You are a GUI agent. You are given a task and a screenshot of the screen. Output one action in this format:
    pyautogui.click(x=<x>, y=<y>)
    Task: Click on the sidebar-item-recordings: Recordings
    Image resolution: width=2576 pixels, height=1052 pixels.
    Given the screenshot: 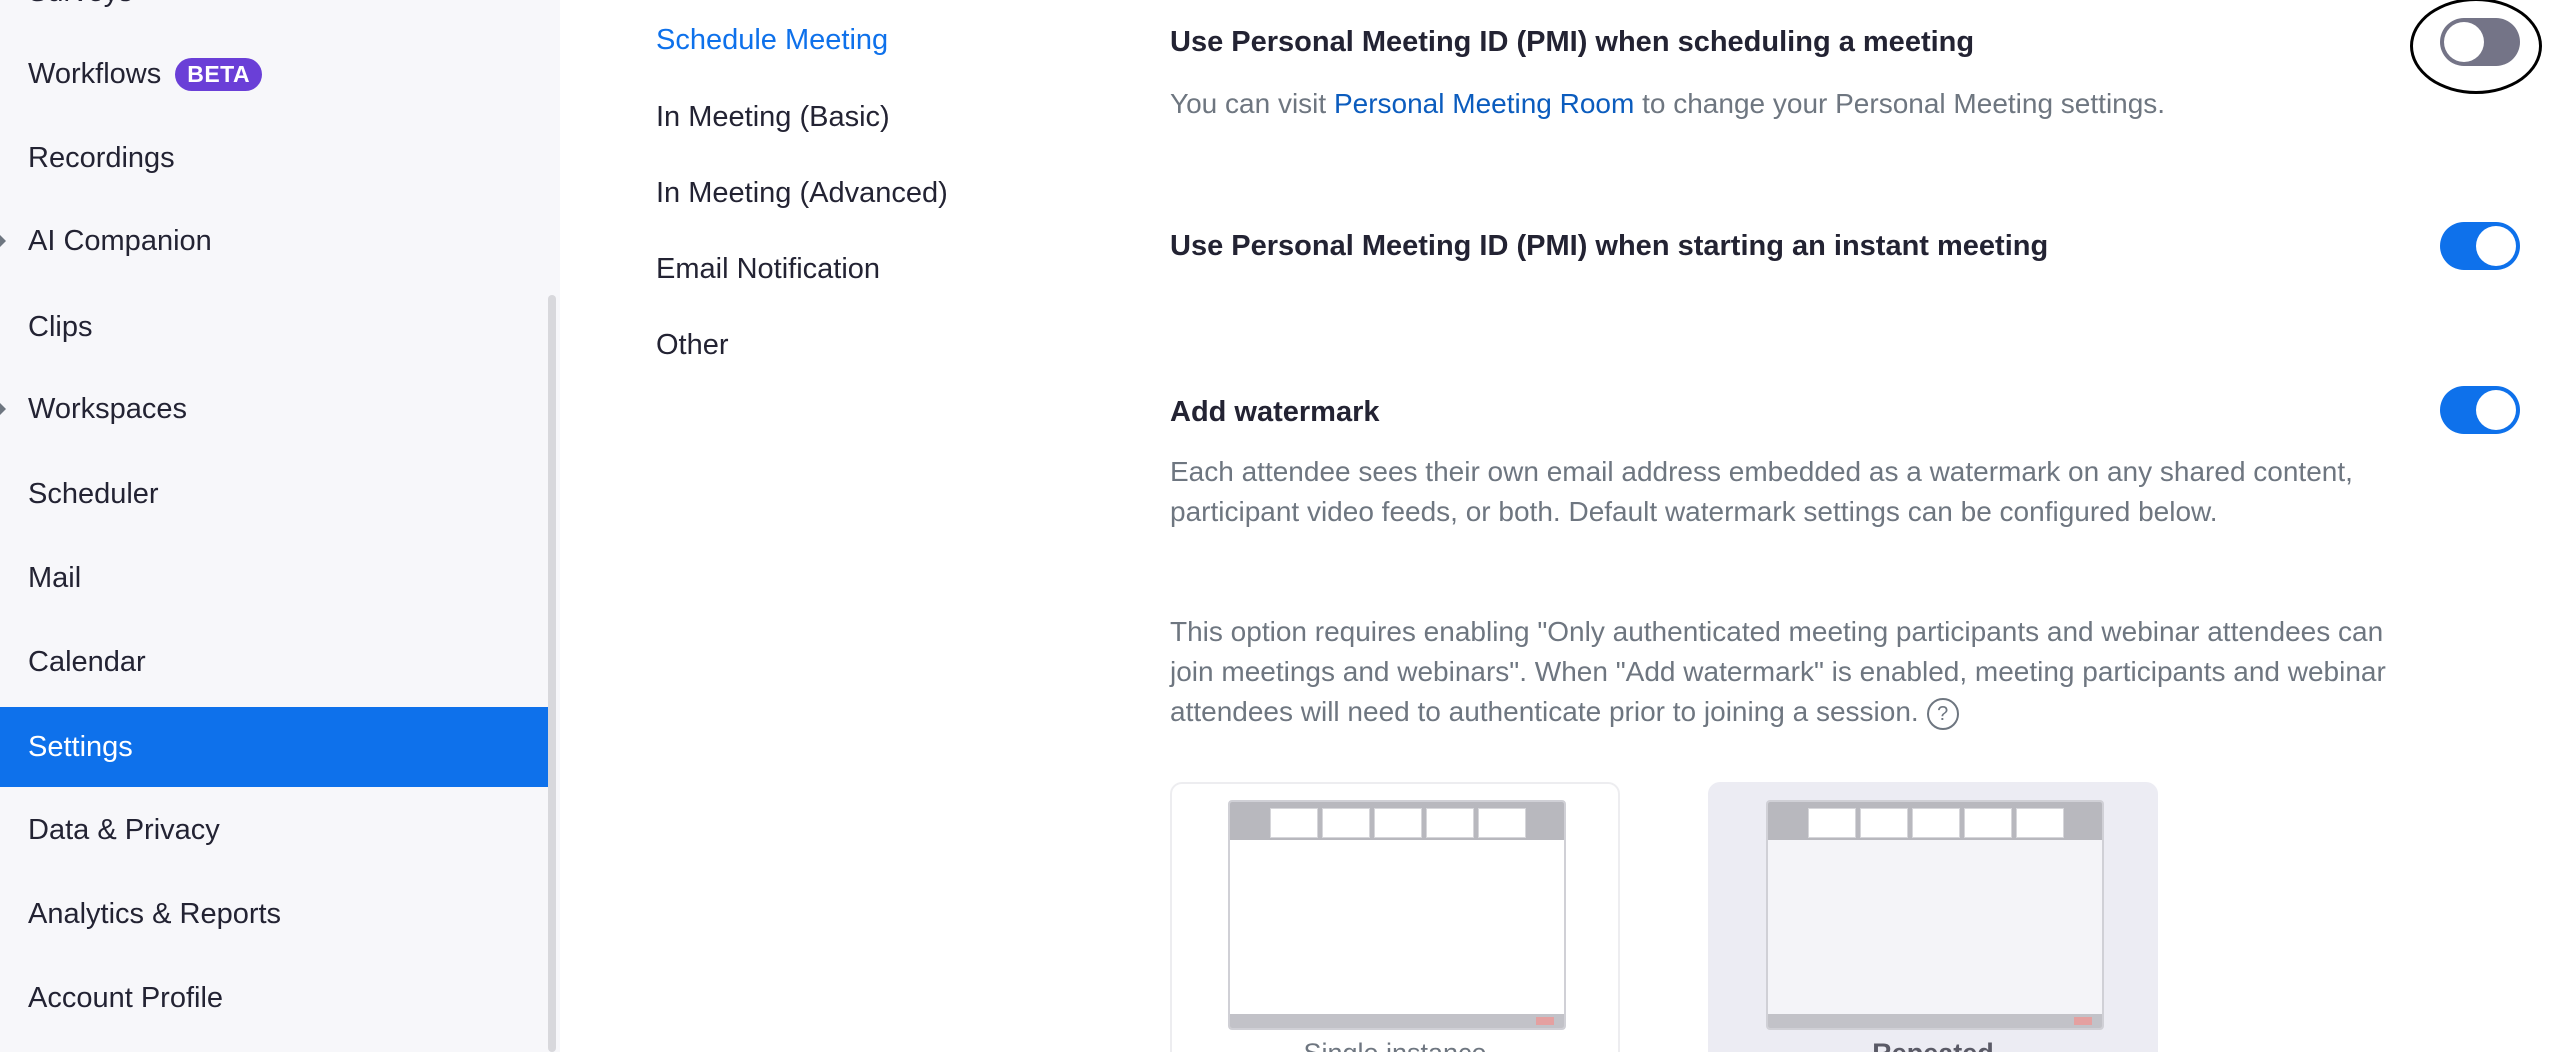 What is the action you would take?
    pyautogui.click(x=274, y=158)
    